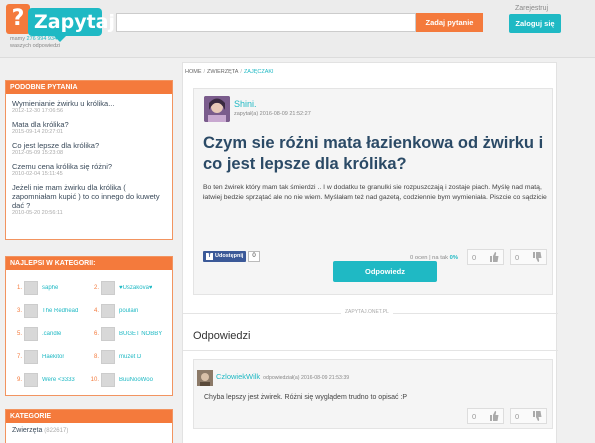  I want to click on best-user-name: The Redhead, so click(60, 311).